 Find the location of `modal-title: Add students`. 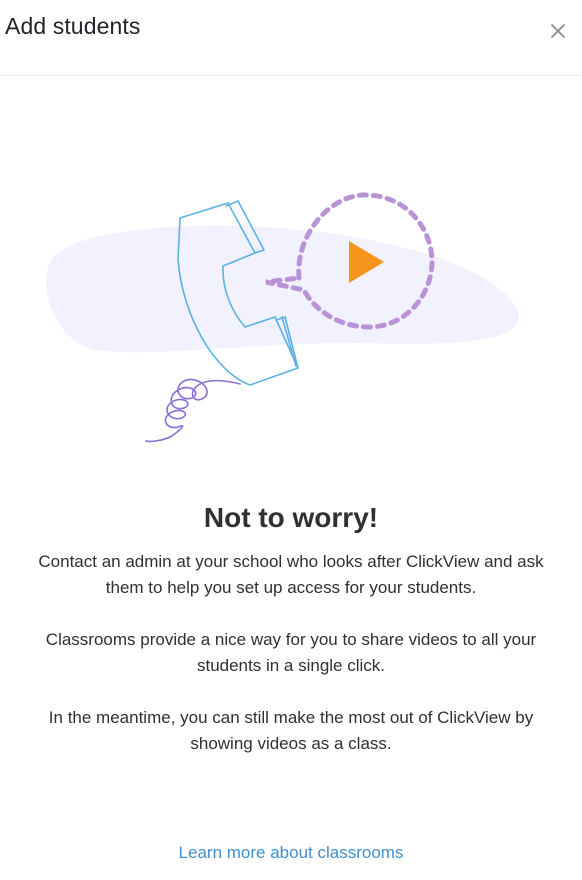

modal-title: Add students is located at coordinates (73, 26).